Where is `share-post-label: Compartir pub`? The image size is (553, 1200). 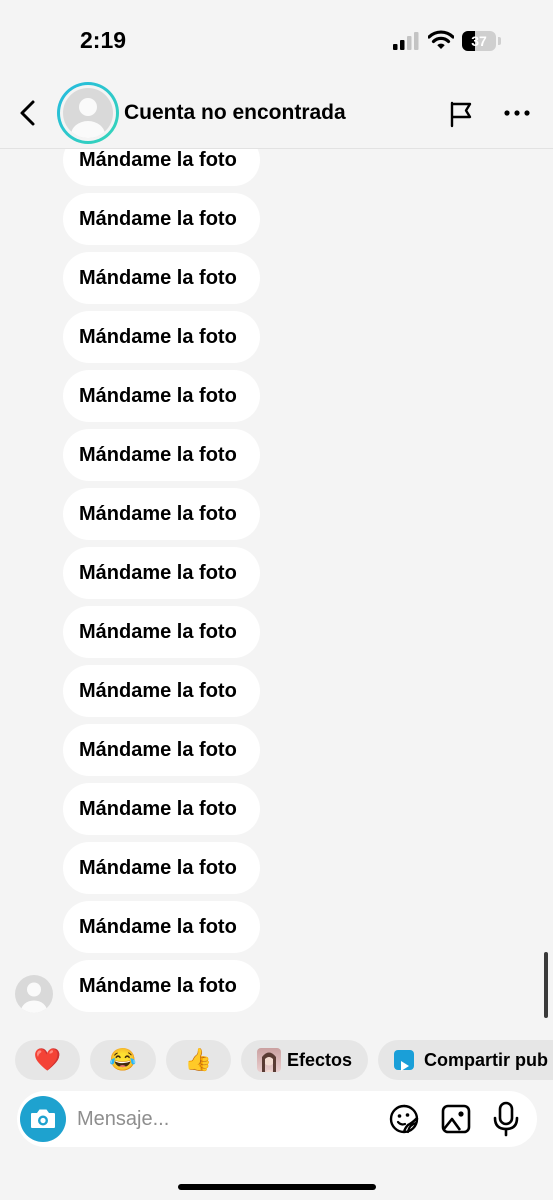
share-post-label: Compartir pub is located at coordinates (486, 1060).